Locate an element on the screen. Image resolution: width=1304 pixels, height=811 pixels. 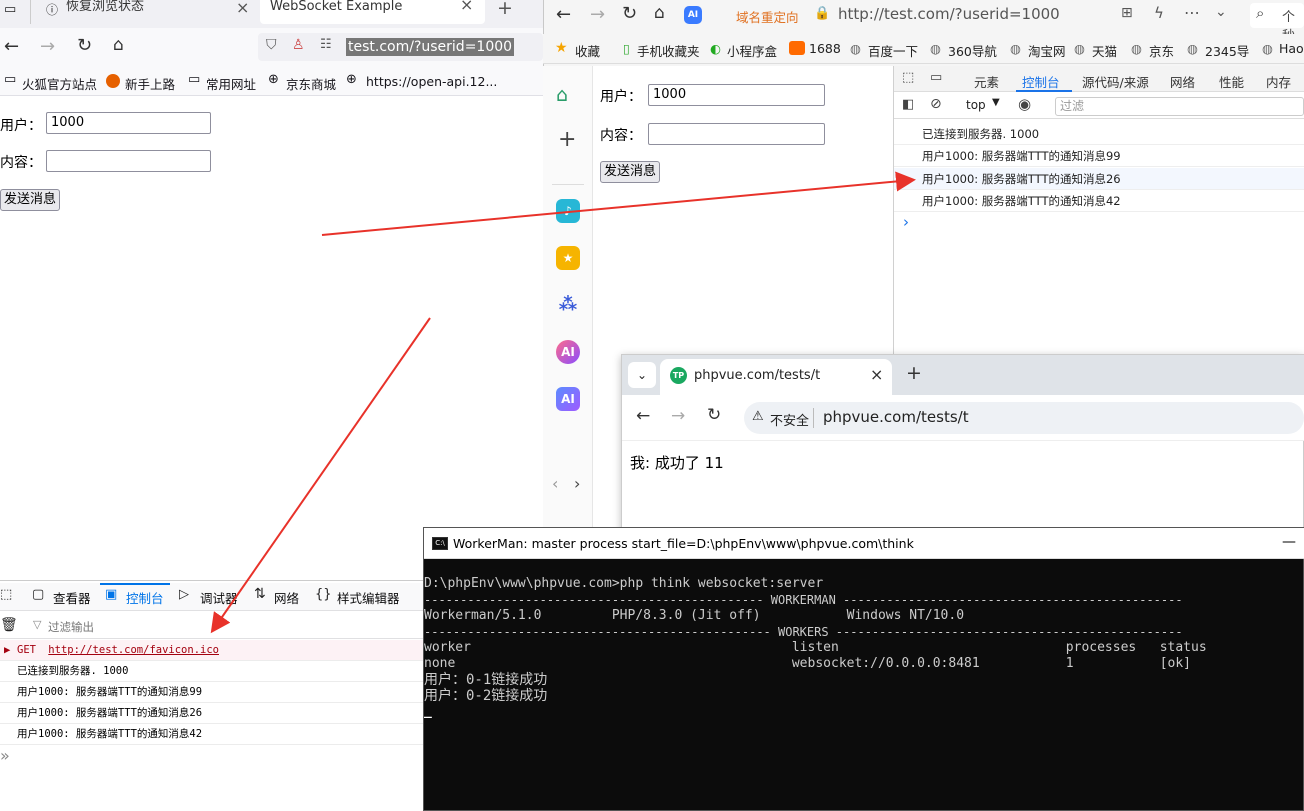
expand-arrow-icon: ▶ is located at coordinates (7, 650).